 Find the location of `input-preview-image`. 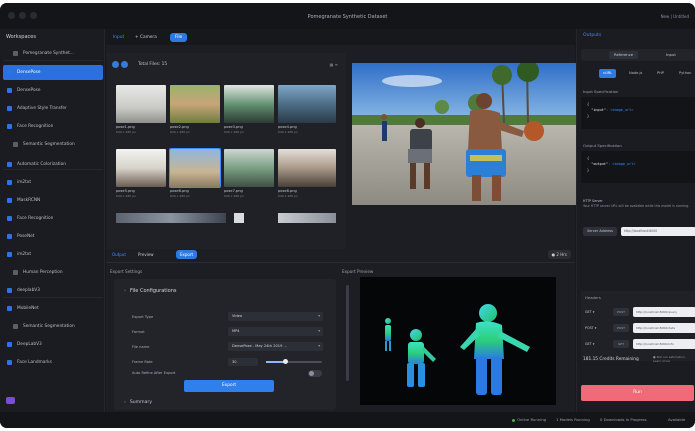

input-preview-image is located at coordinates (464, 134).